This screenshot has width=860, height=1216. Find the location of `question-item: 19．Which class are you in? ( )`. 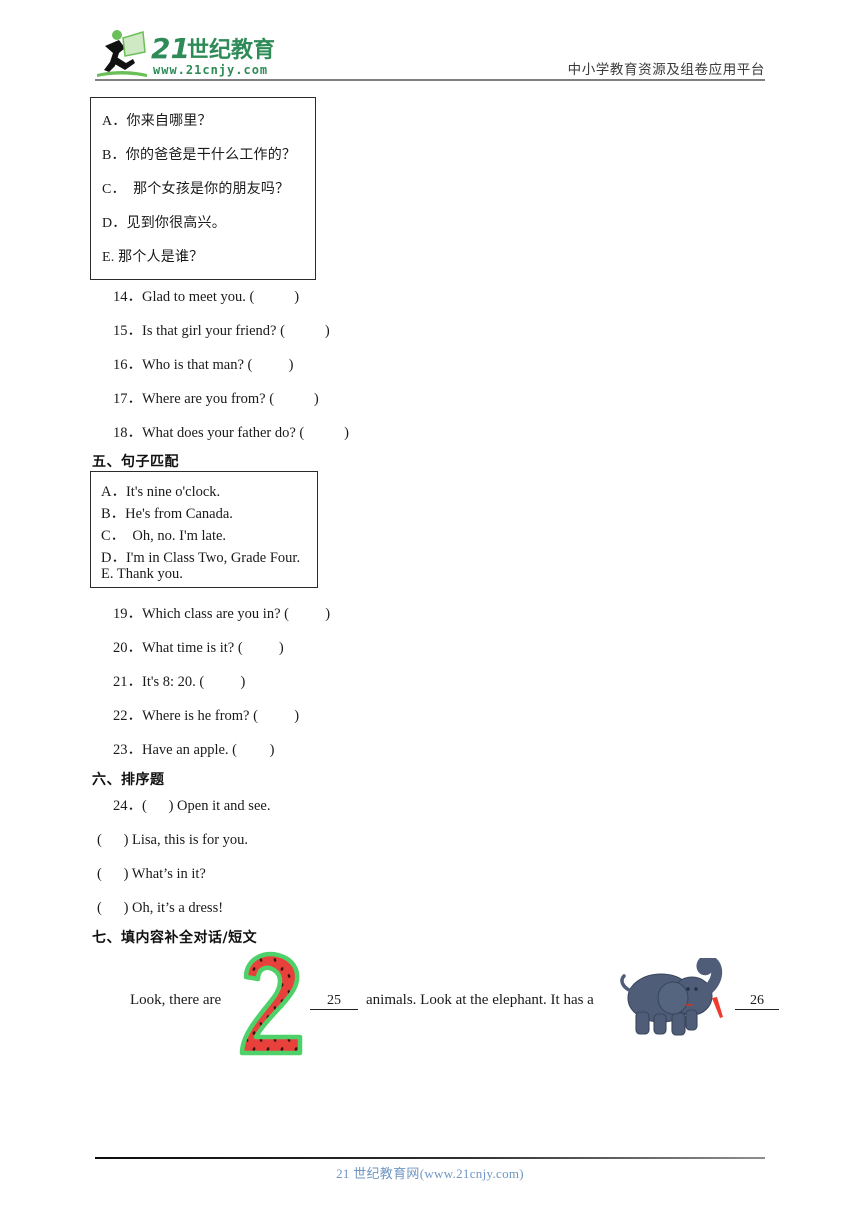

question-item: 19．Which class are you in? ( ) is located at coordinates (222, 614).